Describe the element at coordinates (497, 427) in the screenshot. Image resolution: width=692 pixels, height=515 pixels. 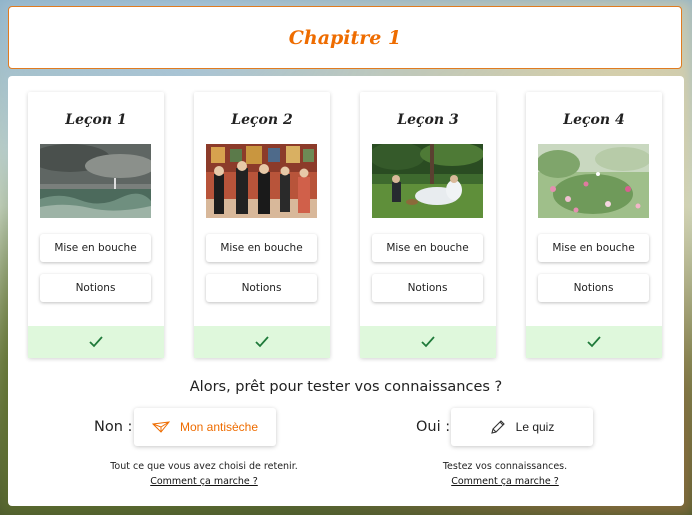
I see `pencil-icon` at that location.